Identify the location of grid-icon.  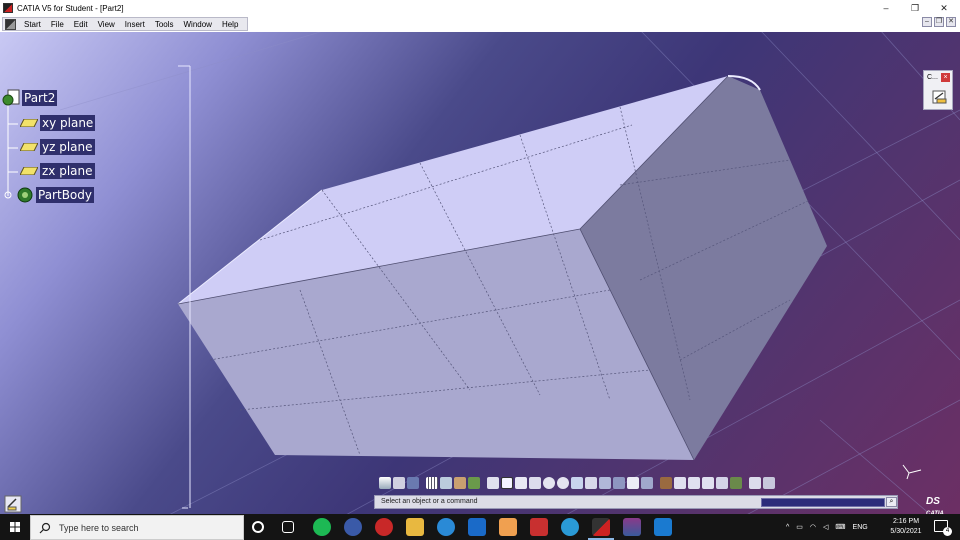
(432, 483).